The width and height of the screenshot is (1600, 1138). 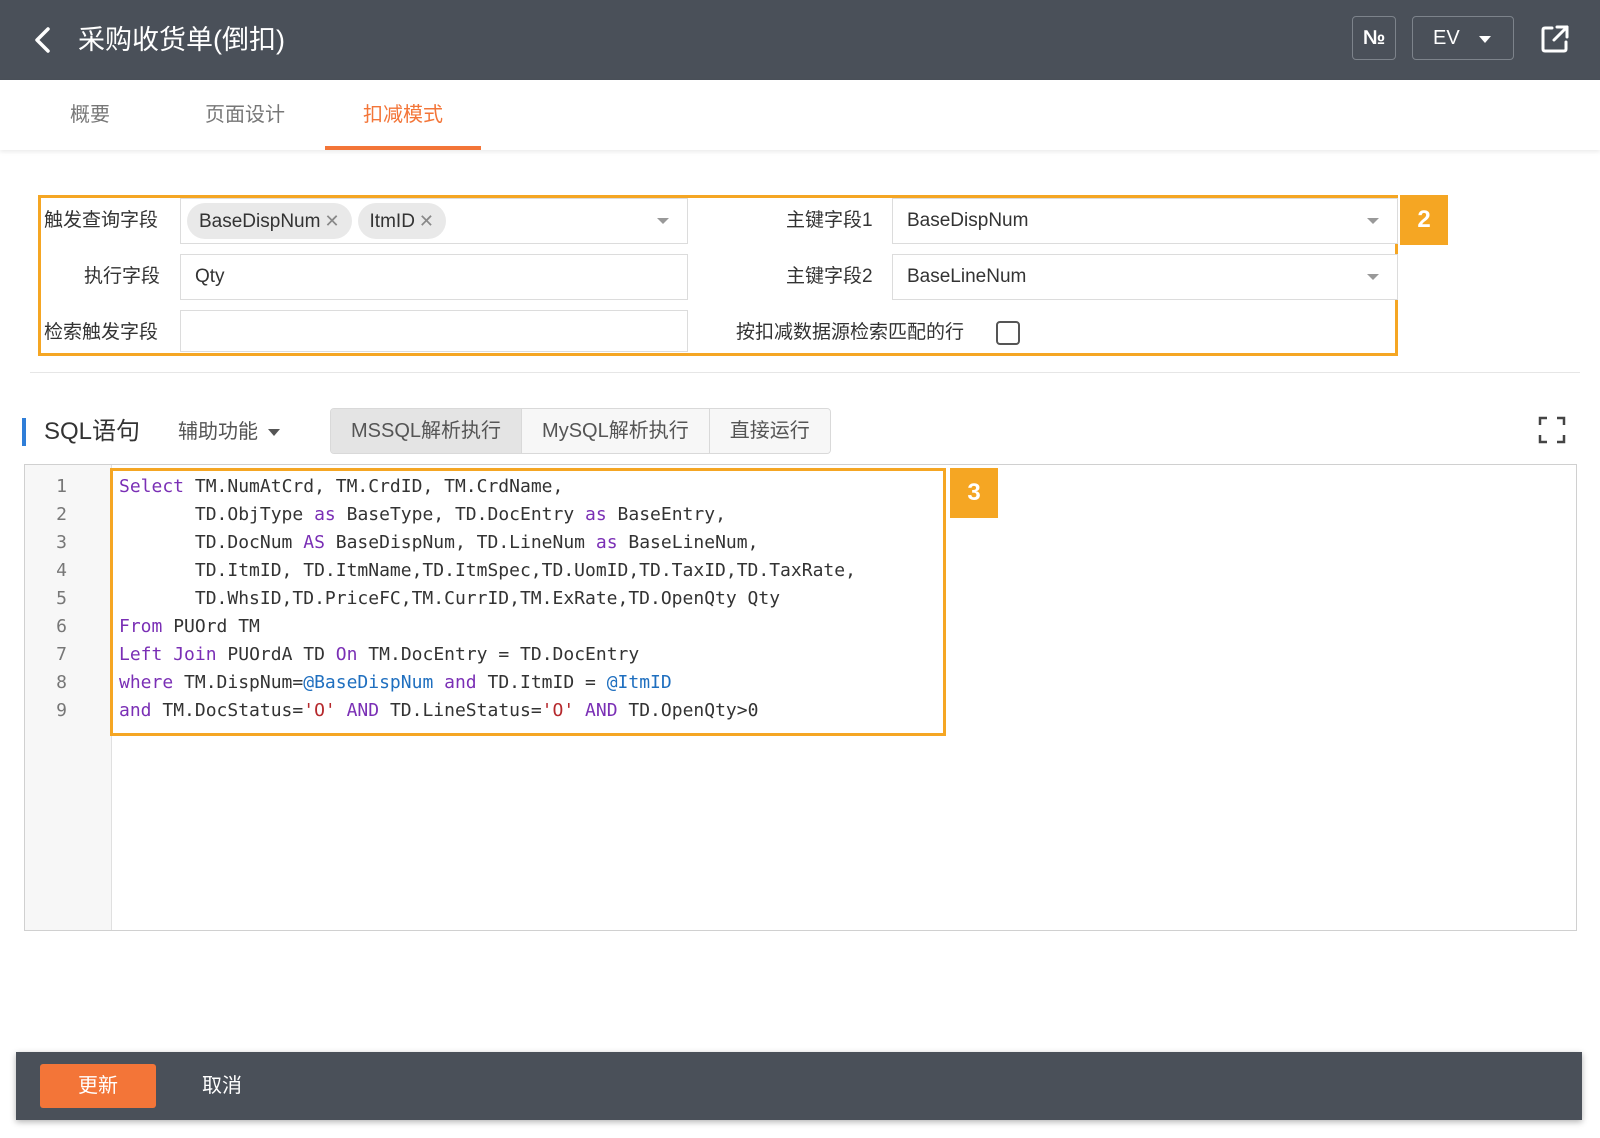 What do you see at coordinates (805, 372) in the screenshot?
I see `divider` at bounding box center [805, 372].